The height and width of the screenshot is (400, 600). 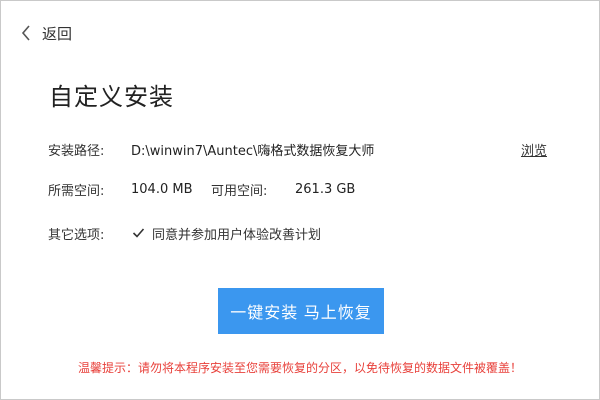 What do you see at coordinates (28, 33) in the screenshot?
I see `chevron-left-icon` at bounding box center [28, 33].